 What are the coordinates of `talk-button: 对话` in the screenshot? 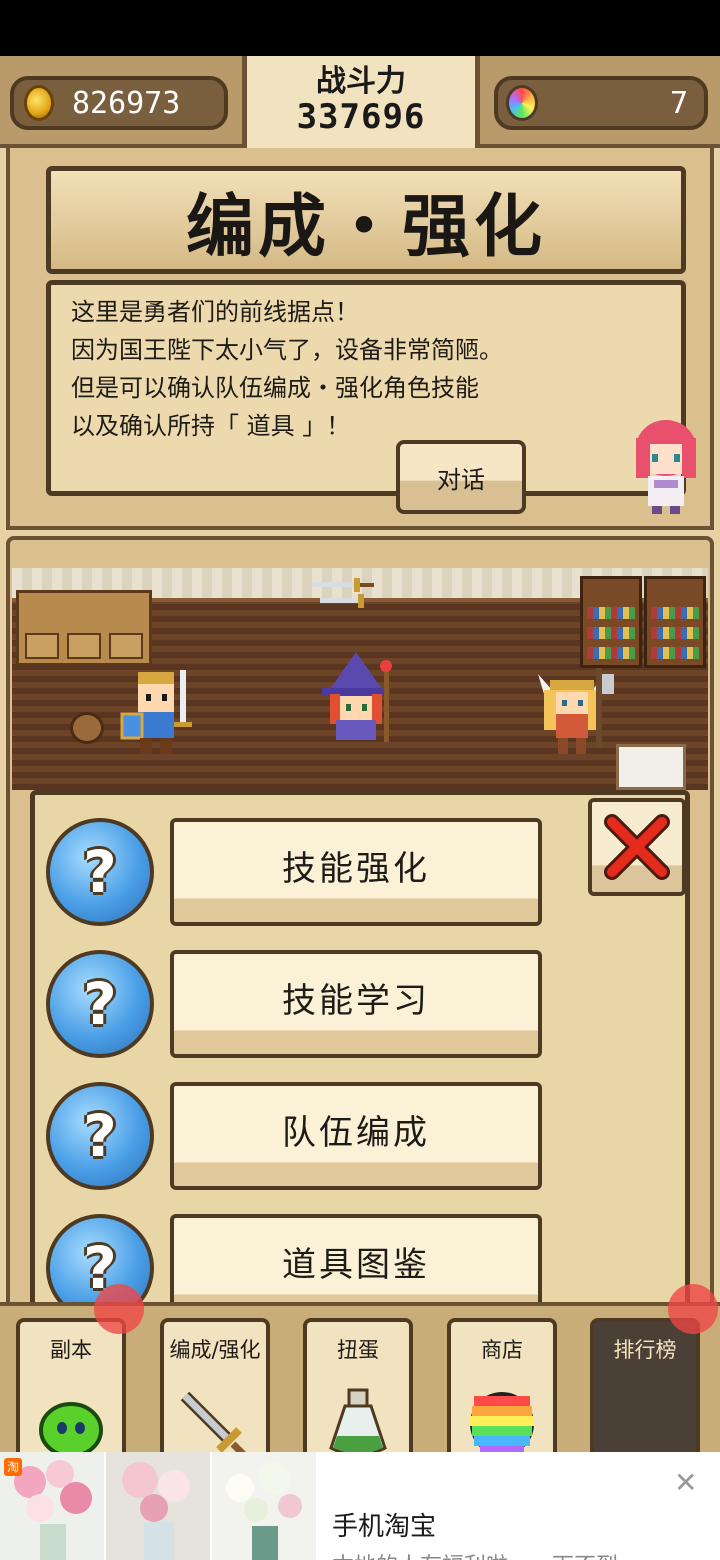 It's located at (461, 477).